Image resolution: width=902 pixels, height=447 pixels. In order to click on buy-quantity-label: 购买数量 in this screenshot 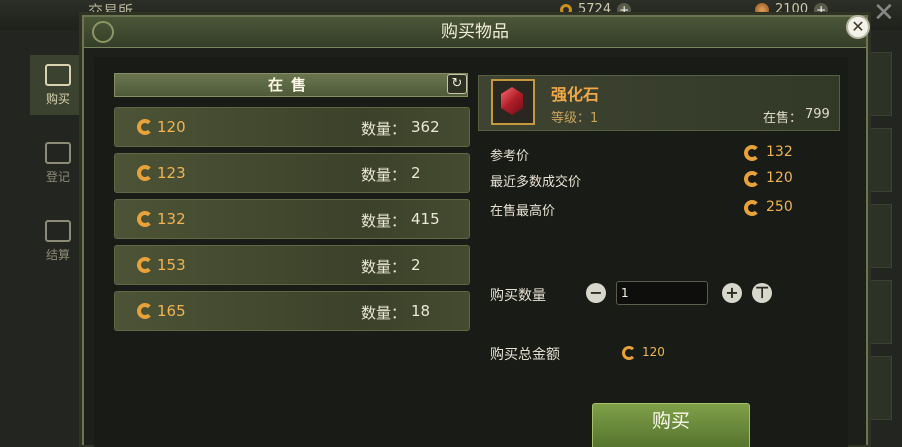, I will do `click(518, 296)`.